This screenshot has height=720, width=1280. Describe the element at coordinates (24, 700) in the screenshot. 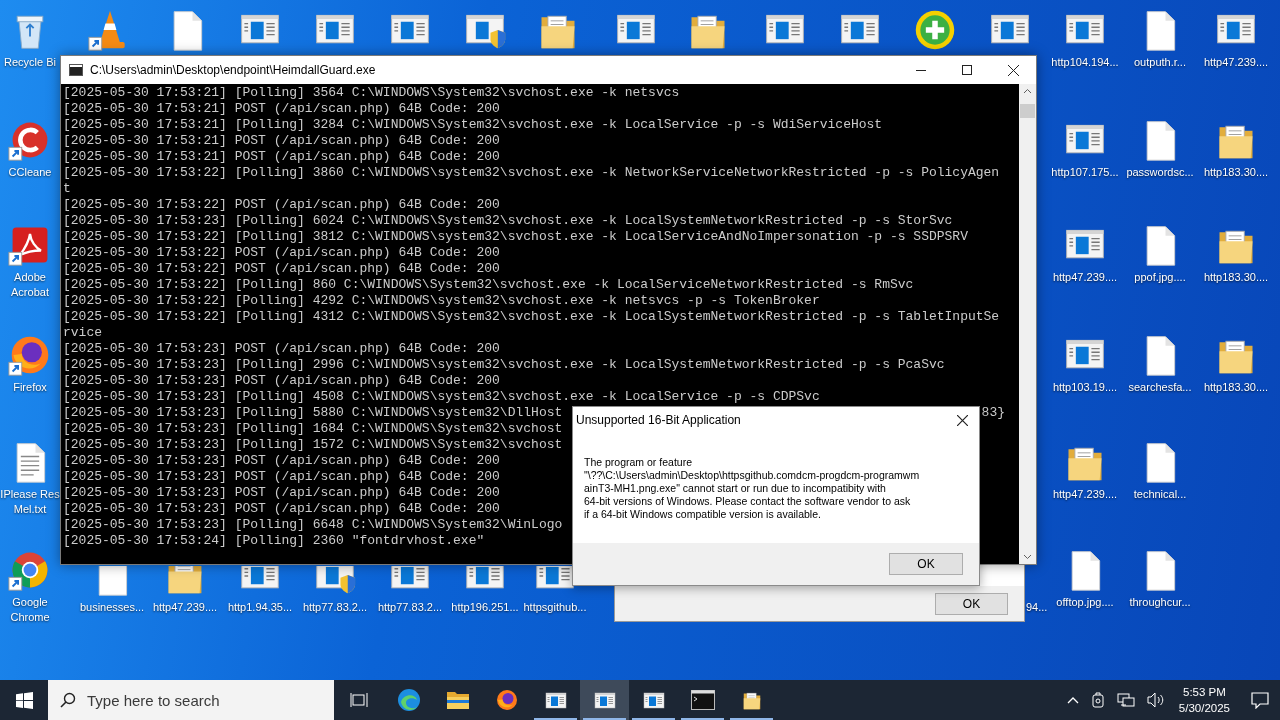

I see `windows-logo-icon` at that location.